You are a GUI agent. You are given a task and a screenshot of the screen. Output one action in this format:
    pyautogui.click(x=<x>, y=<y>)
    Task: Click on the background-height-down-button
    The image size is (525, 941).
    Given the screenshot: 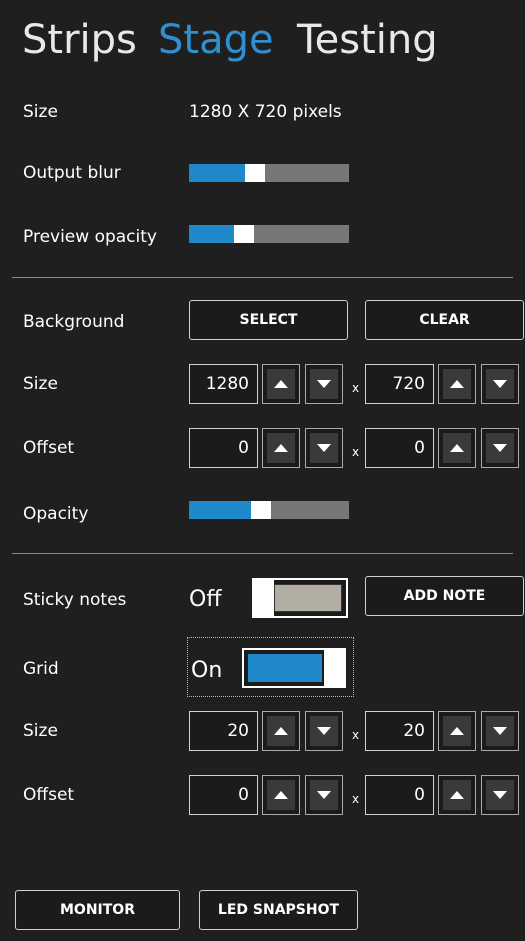 What is the action you would take?
    pyautogui.click(x=500, y=384)
    